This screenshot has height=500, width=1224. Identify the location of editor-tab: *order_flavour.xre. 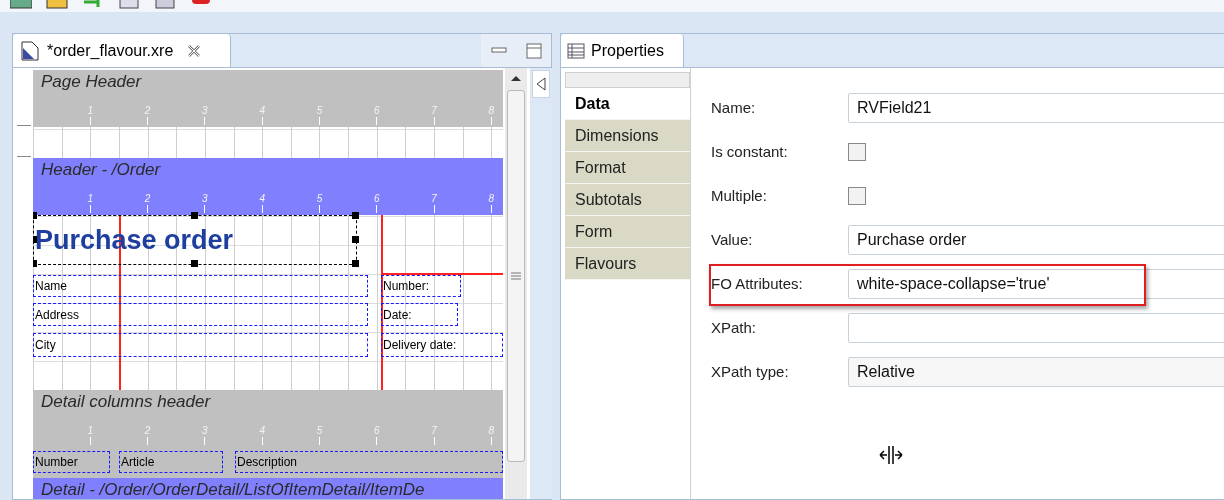
(122, 50).